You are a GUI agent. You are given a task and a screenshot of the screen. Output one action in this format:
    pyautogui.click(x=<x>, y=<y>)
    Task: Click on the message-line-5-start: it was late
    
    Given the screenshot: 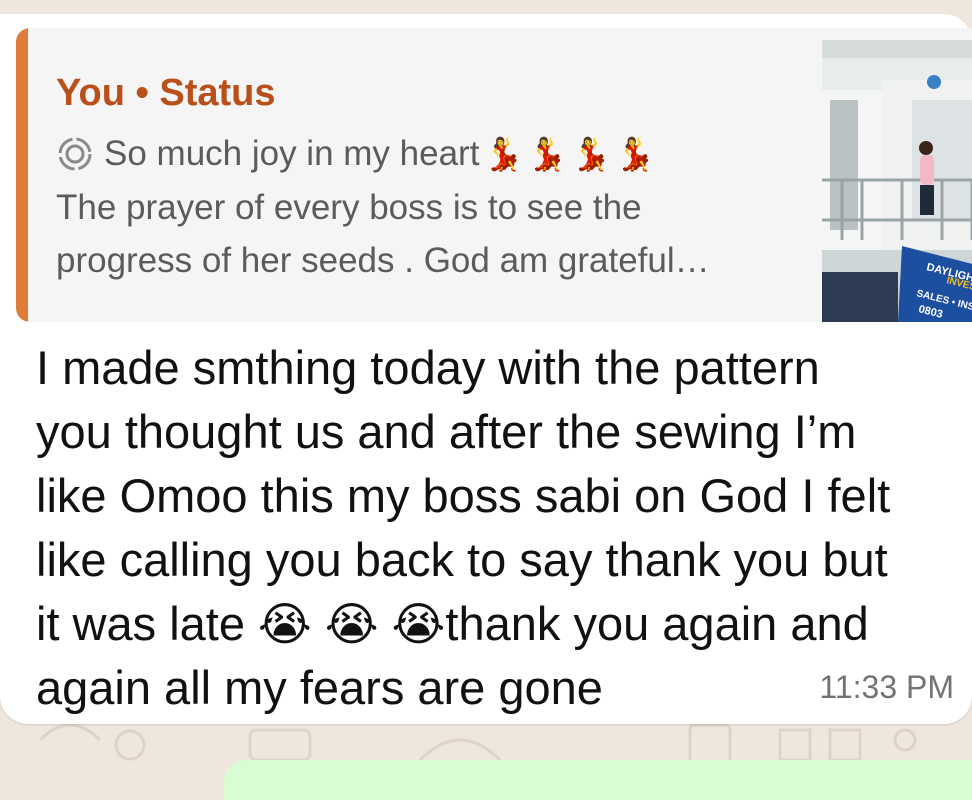 What is the action you would take?
    pyautogui.click(x=147, y=623)
    